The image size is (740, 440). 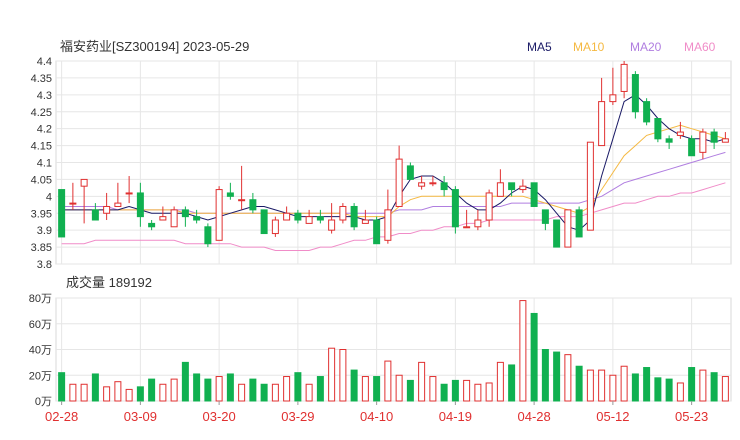 What do you see at coordinates (44, 96) in the screenshot?
I see `price-tick-label: 4.3` at bounding box center [44, 96].